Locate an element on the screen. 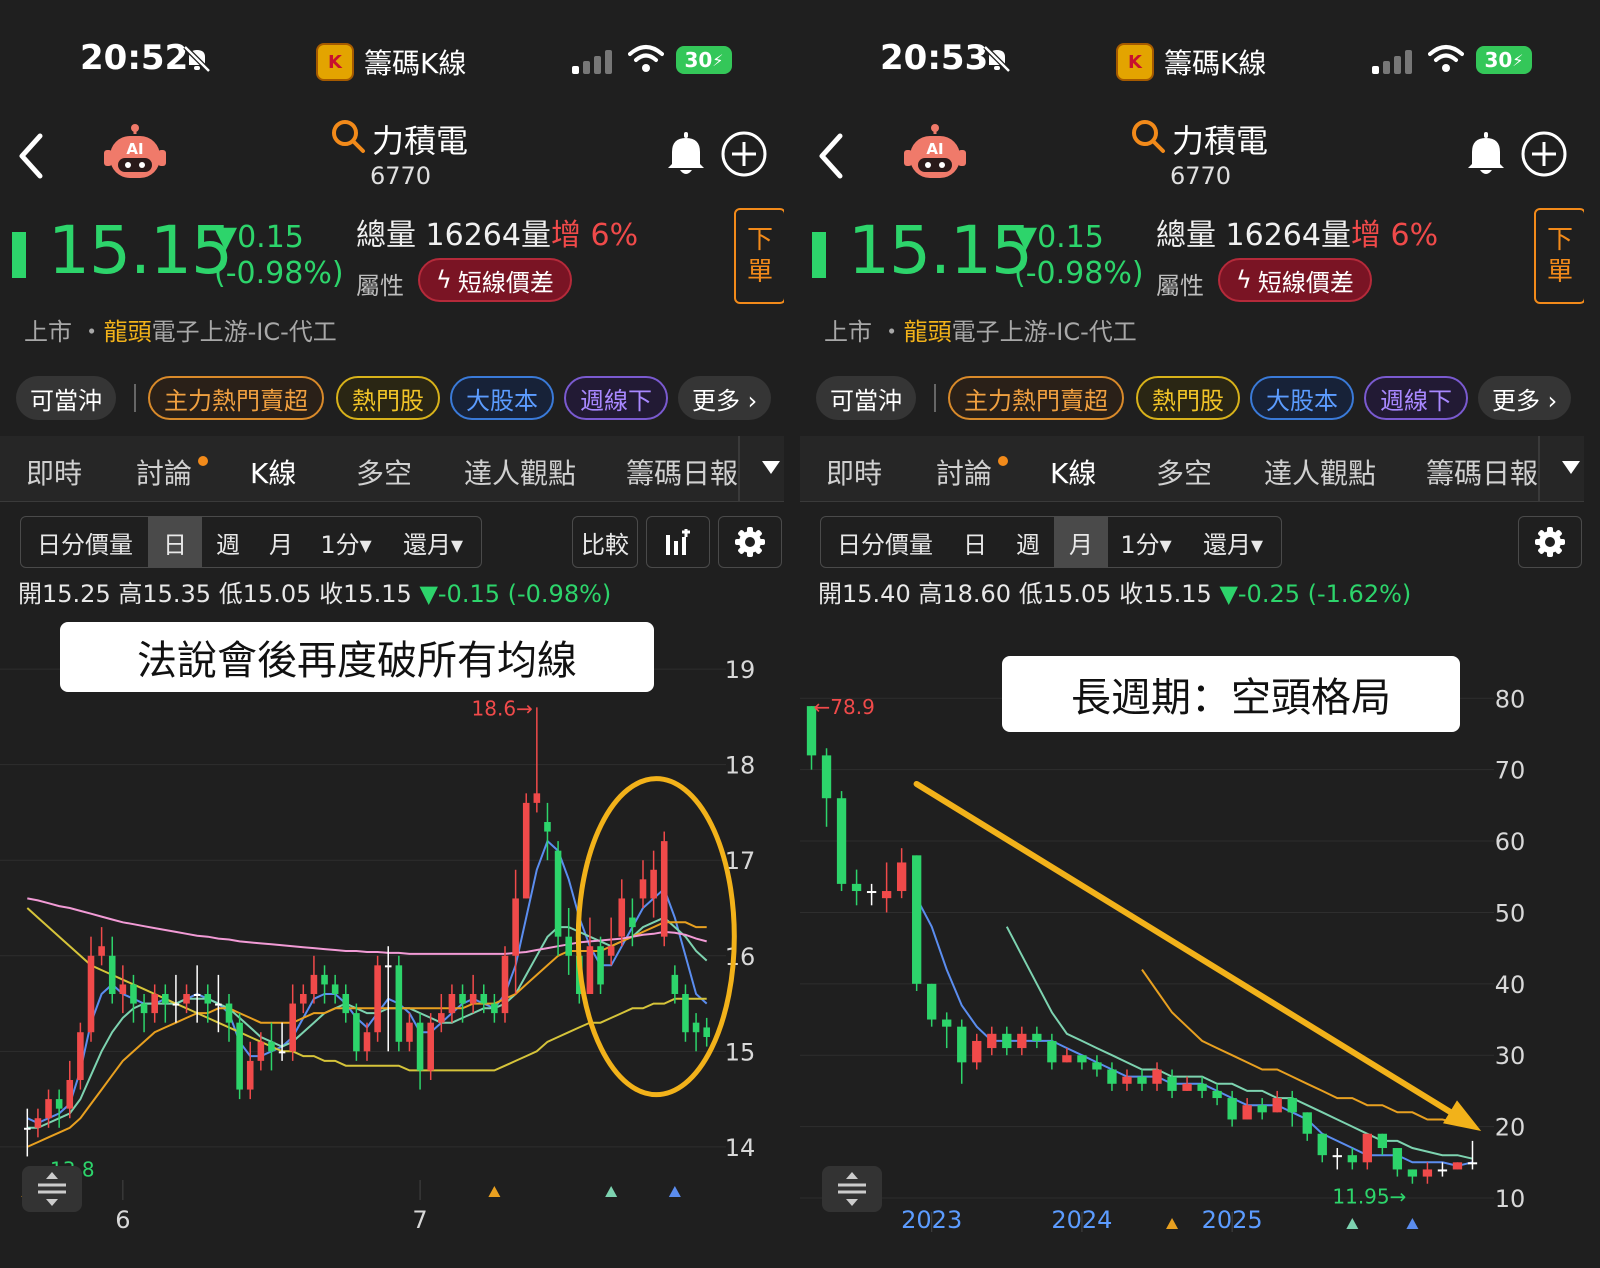  y-tick-label: 10 is located at coordinates (1510, 1199).